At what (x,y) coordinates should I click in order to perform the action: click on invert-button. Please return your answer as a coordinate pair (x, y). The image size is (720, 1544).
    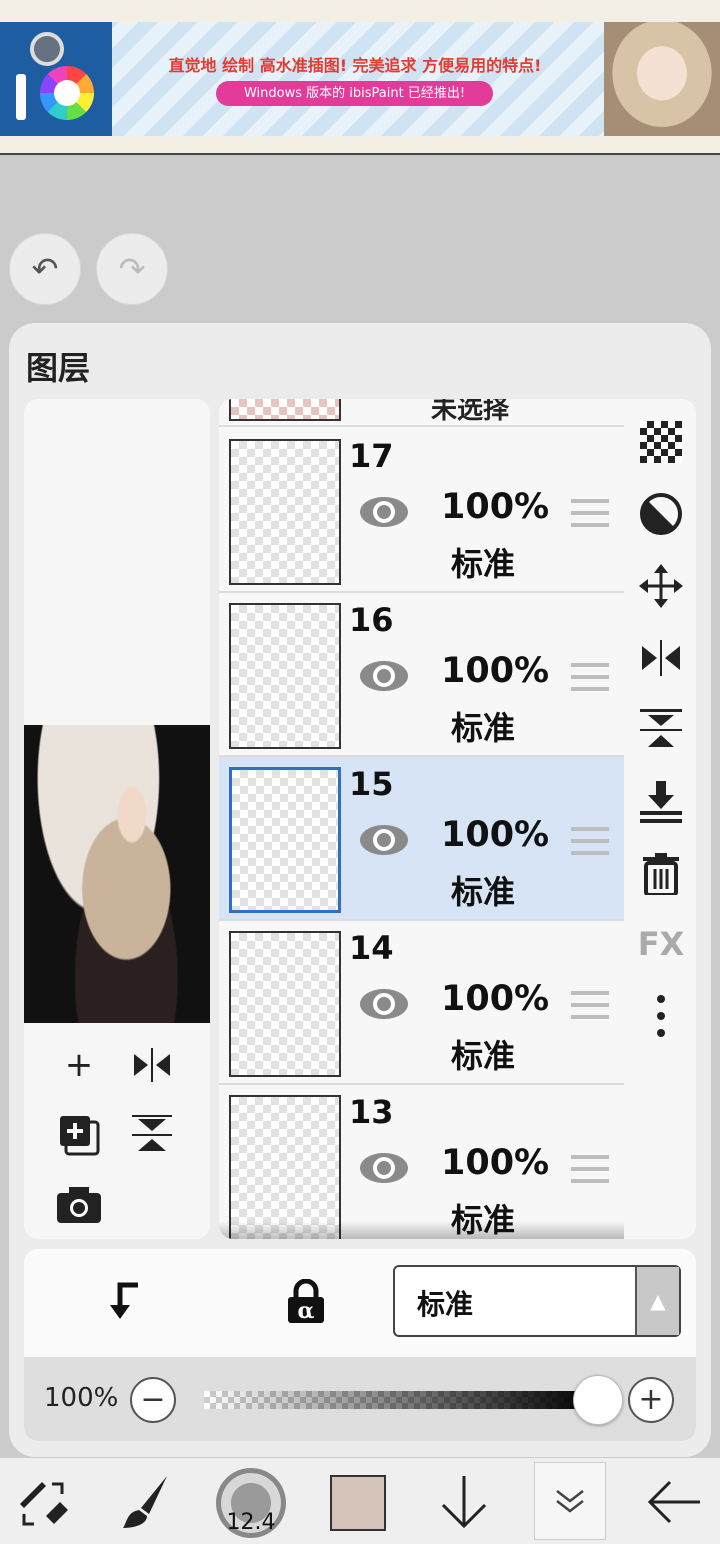
    Looking at the image, I should click on (661, 514).